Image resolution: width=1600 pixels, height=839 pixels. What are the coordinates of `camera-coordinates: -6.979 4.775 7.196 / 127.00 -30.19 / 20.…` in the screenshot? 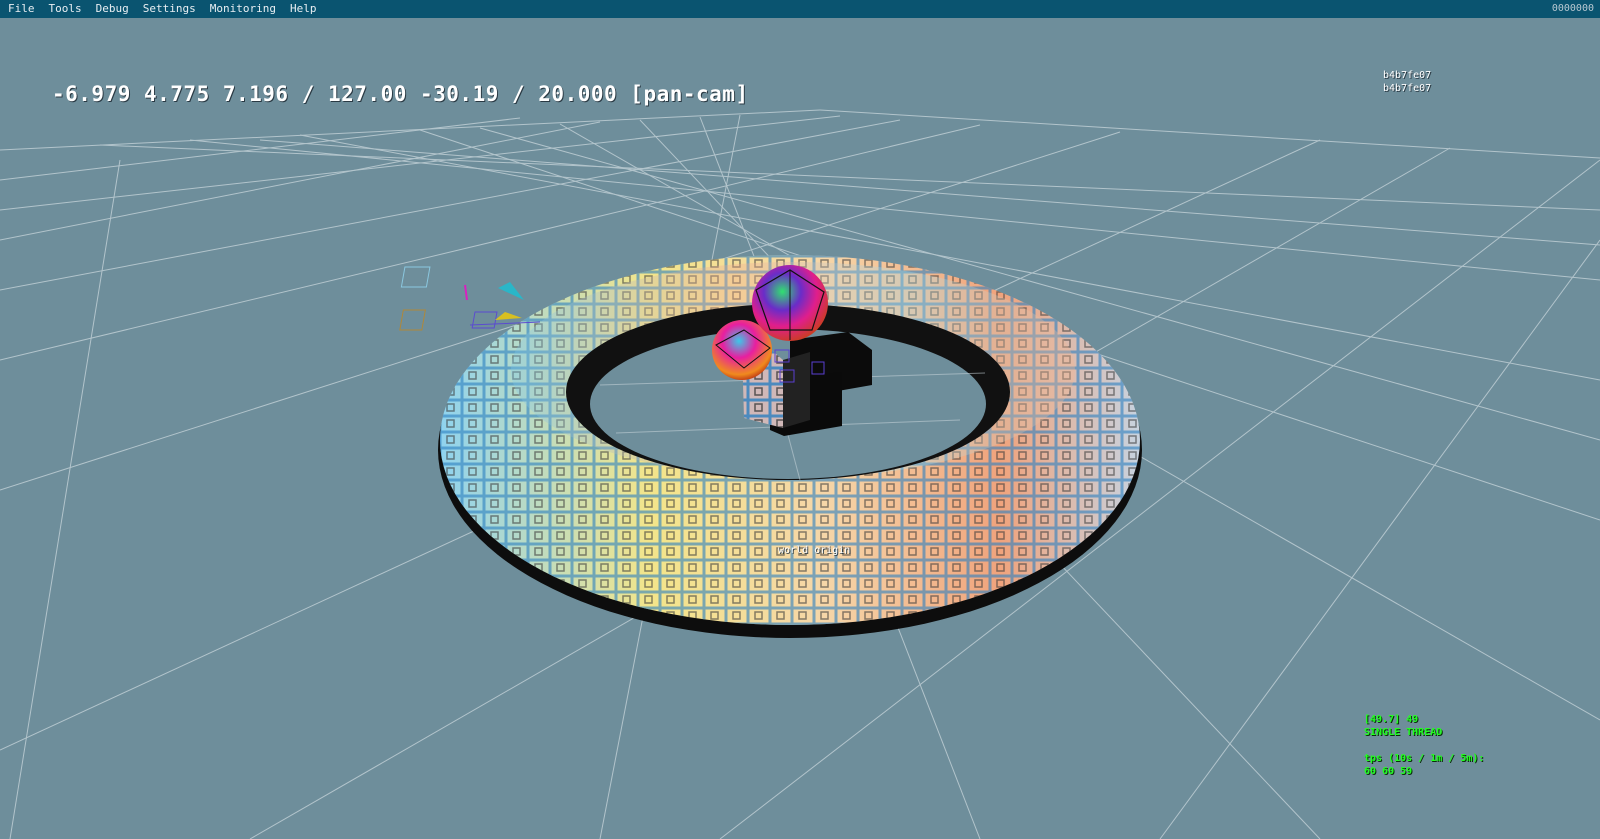 It's located at (400, 94).